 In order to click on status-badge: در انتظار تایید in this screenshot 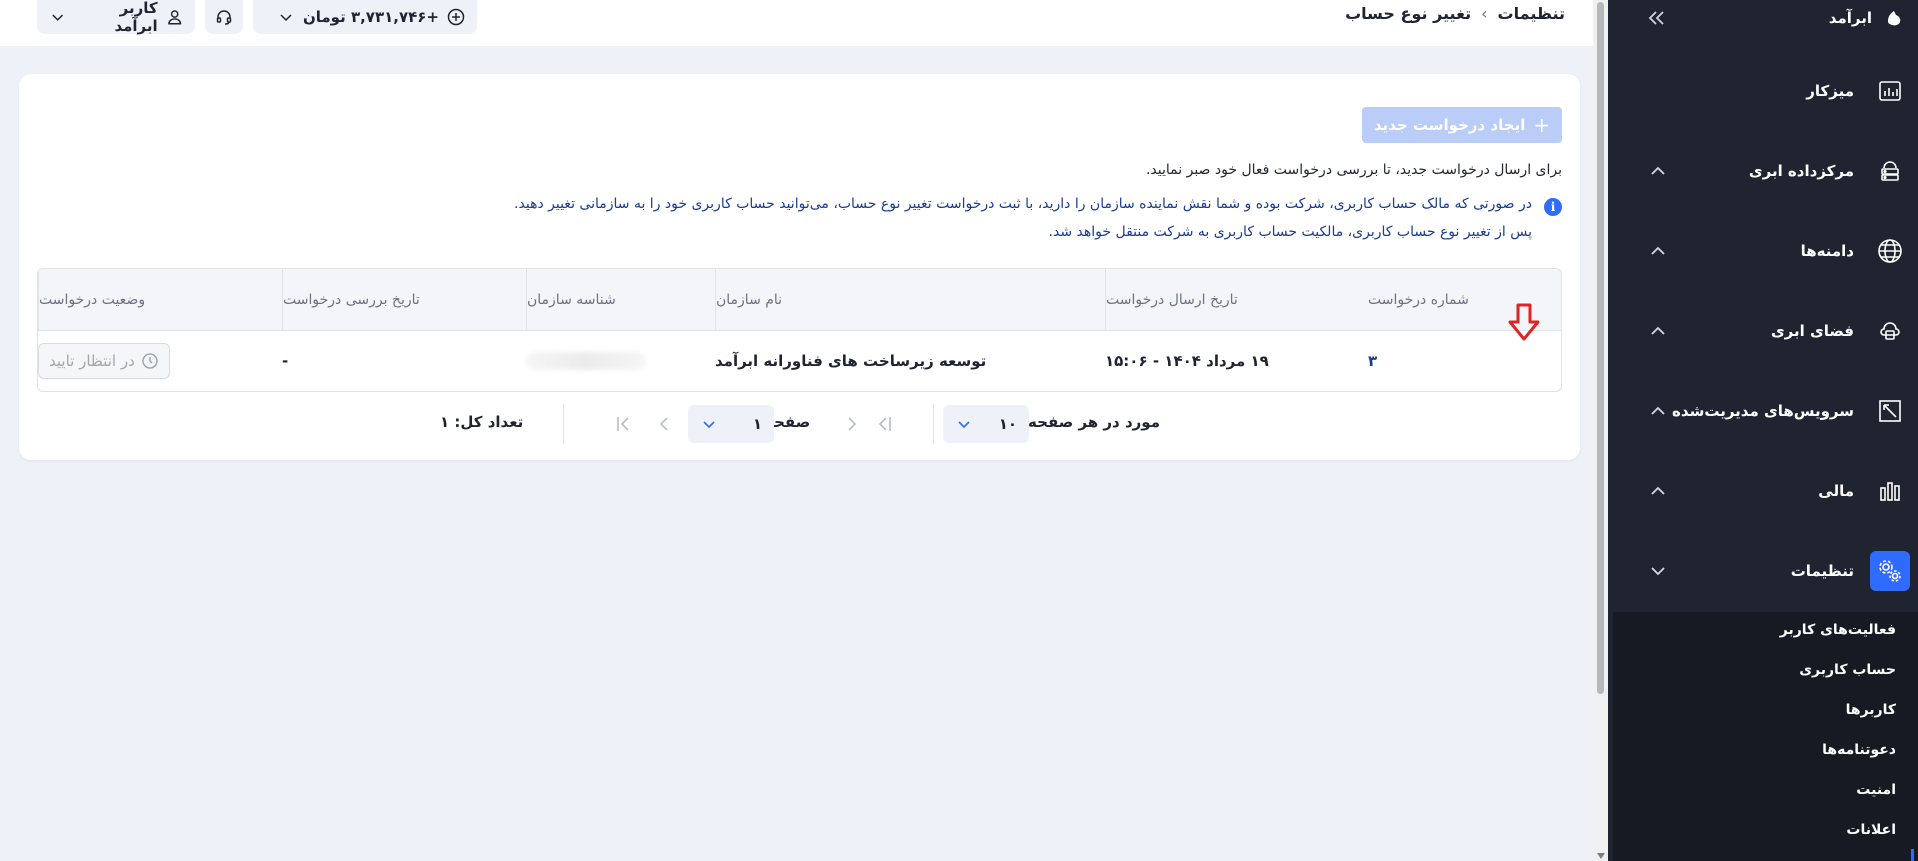, I will do `click(104, 361)`.